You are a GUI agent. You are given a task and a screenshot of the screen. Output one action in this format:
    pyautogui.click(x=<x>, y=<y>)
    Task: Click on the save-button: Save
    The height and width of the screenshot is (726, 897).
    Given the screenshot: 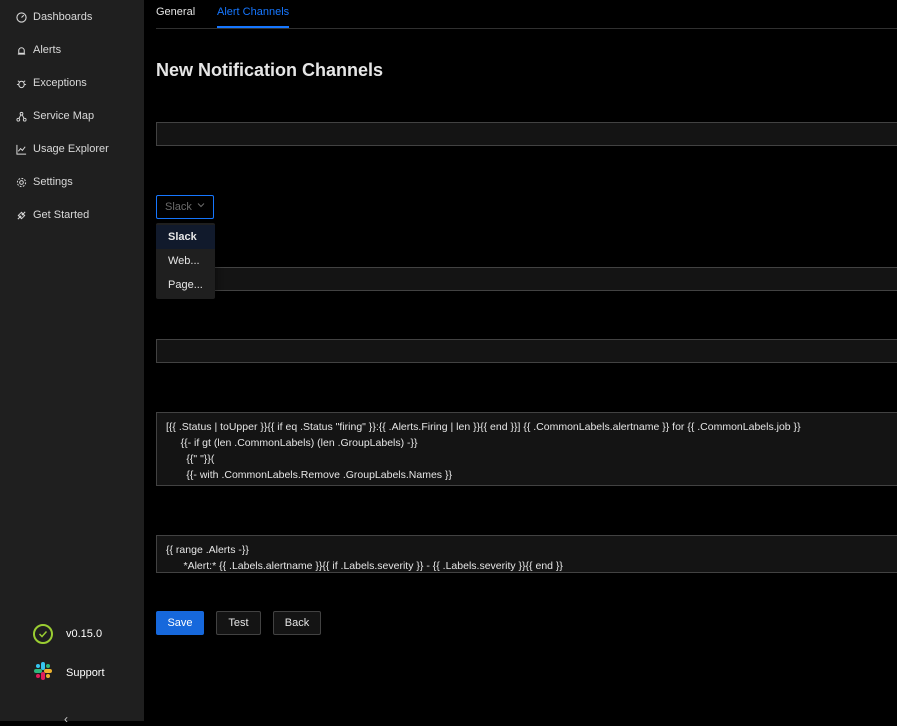 What is the action you would take?
    pyautogui.click(x=180, y=623)
    